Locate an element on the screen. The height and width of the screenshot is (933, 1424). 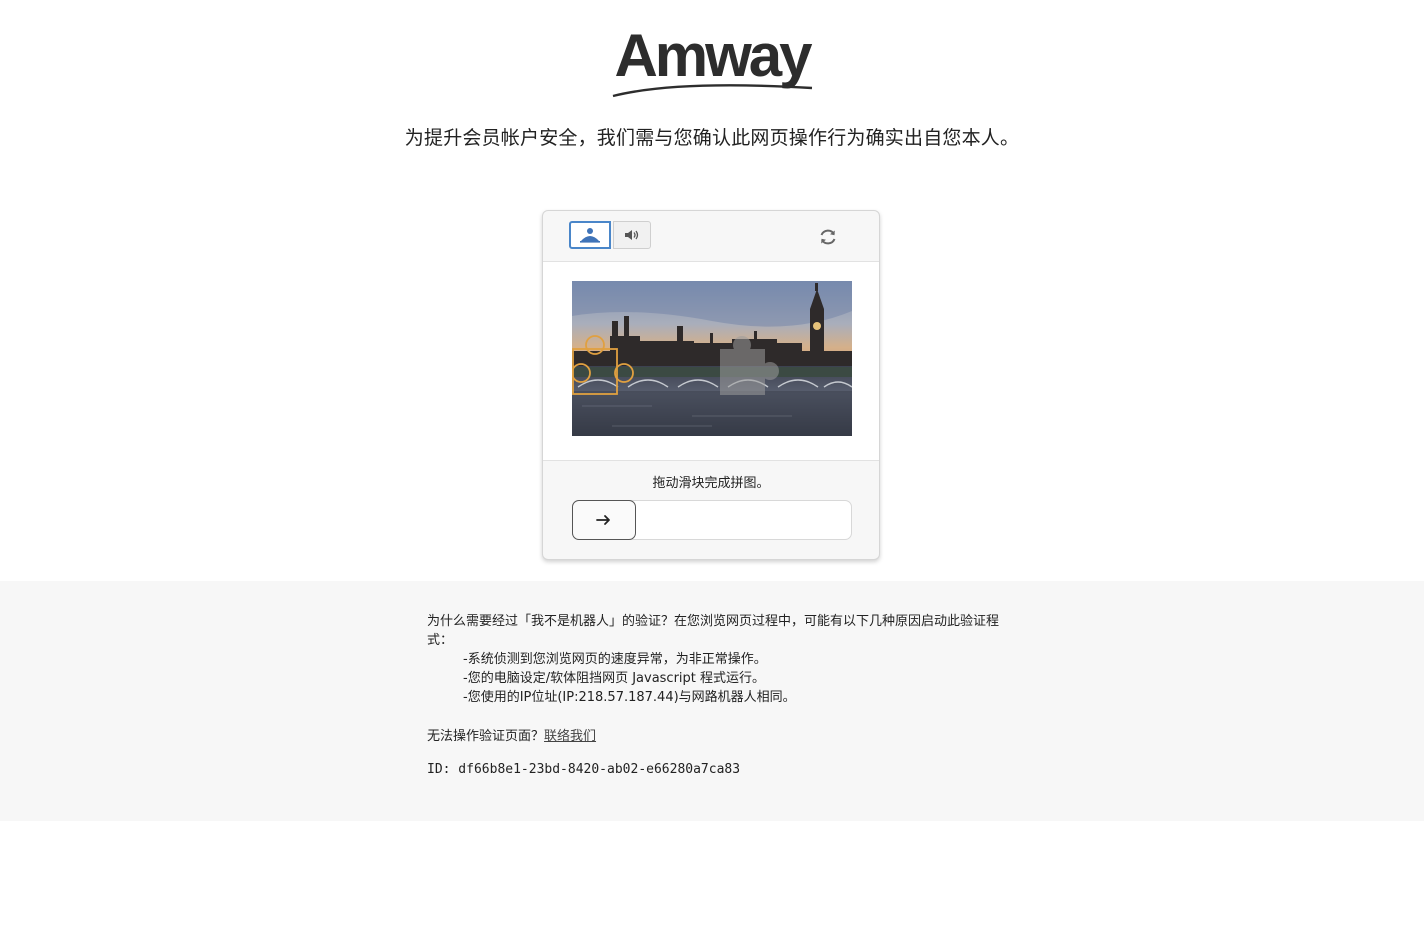
refresh-button is located at coordinates (828, 237).